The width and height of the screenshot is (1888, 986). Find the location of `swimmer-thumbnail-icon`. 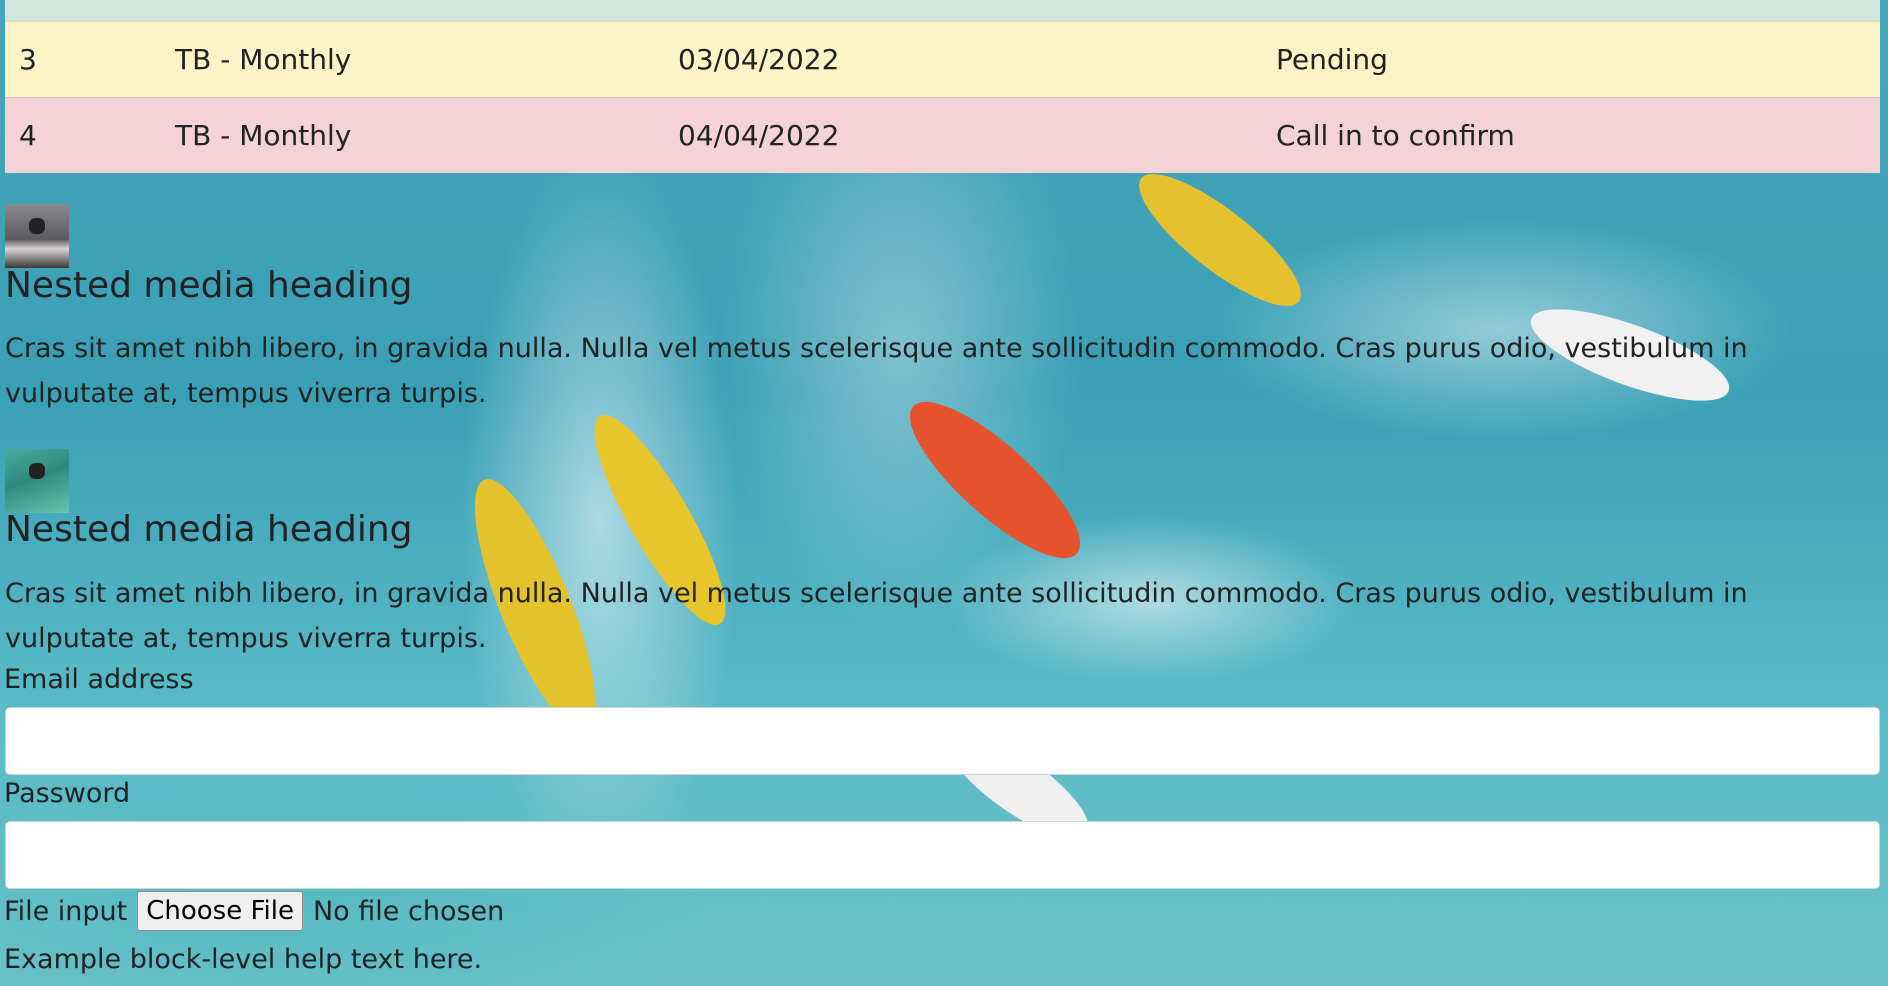

swimmer-thumbnail-icon is located at coordinates (37, 481).